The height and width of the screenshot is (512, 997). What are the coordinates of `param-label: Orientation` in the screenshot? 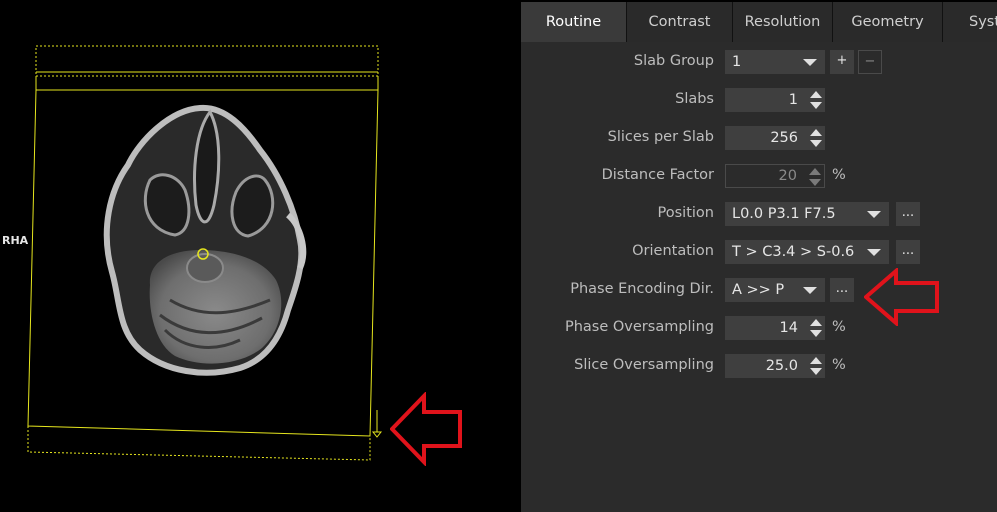 It's located at (673, 251).